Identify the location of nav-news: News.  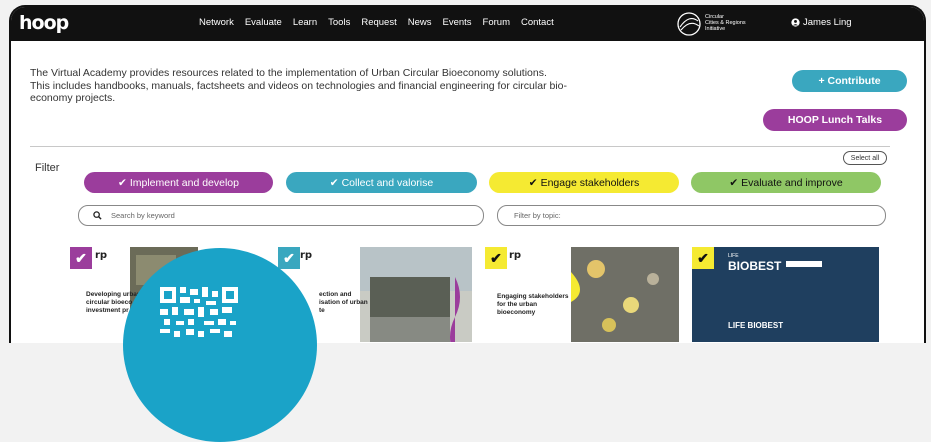
(420, 22).